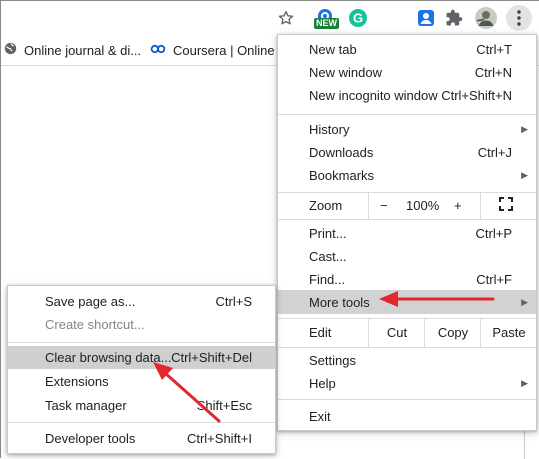  What do you see at coordinates (187, 392) in the screenshot?
I see `annotation-arrow-clear-browsing` at bounding box center [187, 392].